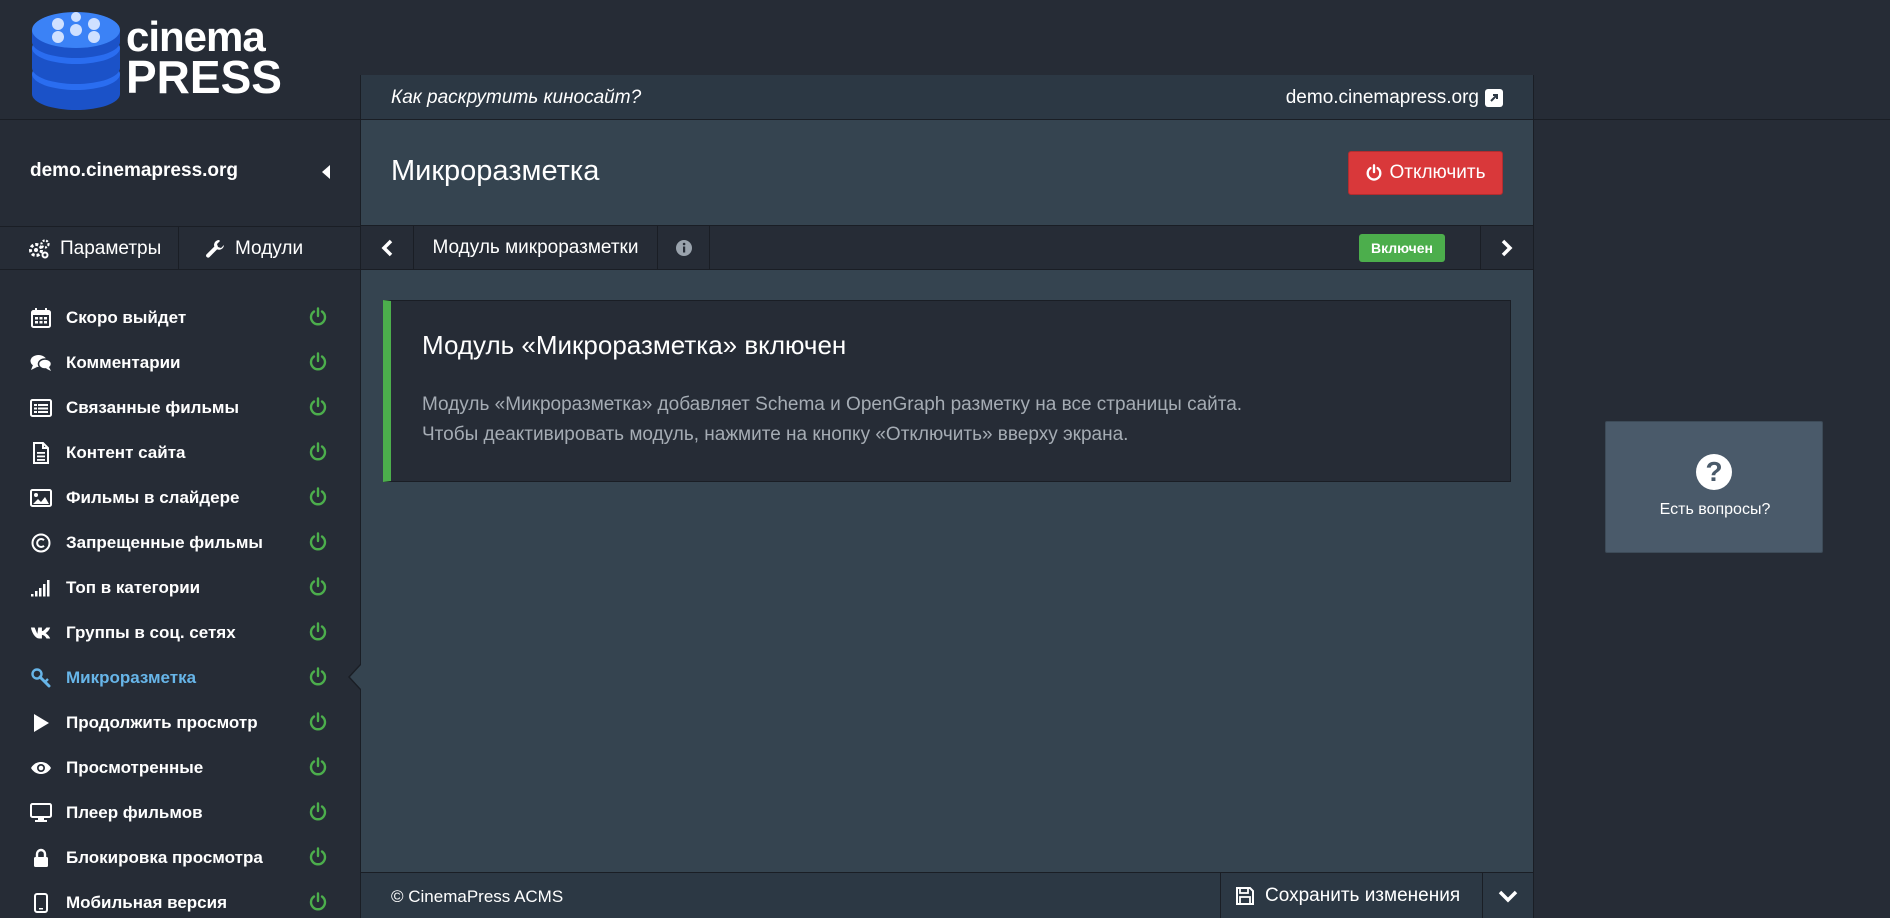 Image resolution: width=1890 pixels, height=918 pixels. I want to click on sidebar-item-label: Топ в категории, so click(133, 587).